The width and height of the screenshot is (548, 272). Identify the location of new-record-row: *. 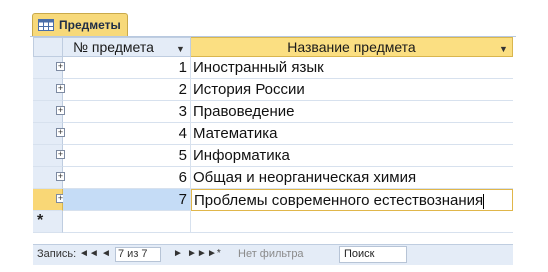
(273, 222).